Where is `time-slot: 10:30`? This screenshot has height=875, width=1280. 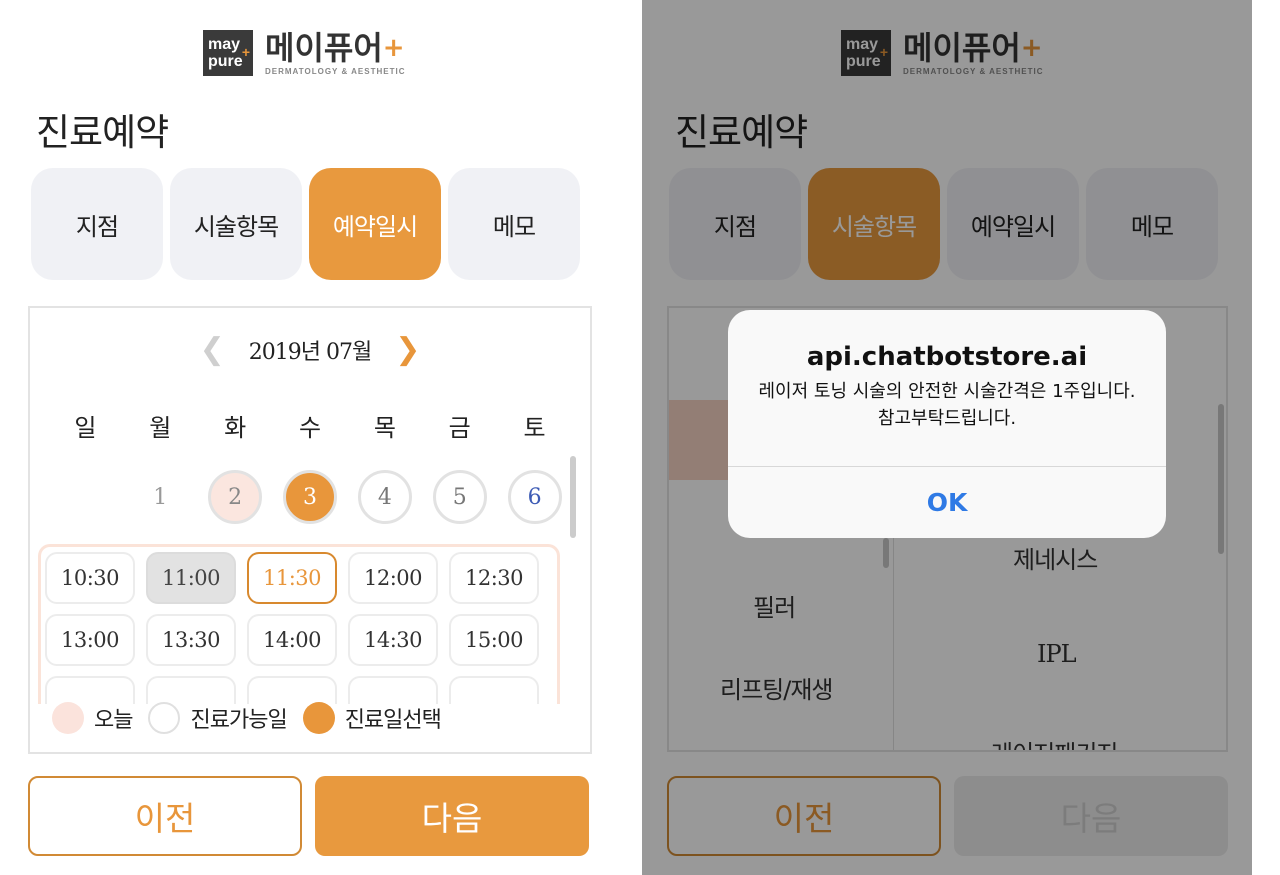 time-slot: 10:30 is located at coordinates (90, 578).